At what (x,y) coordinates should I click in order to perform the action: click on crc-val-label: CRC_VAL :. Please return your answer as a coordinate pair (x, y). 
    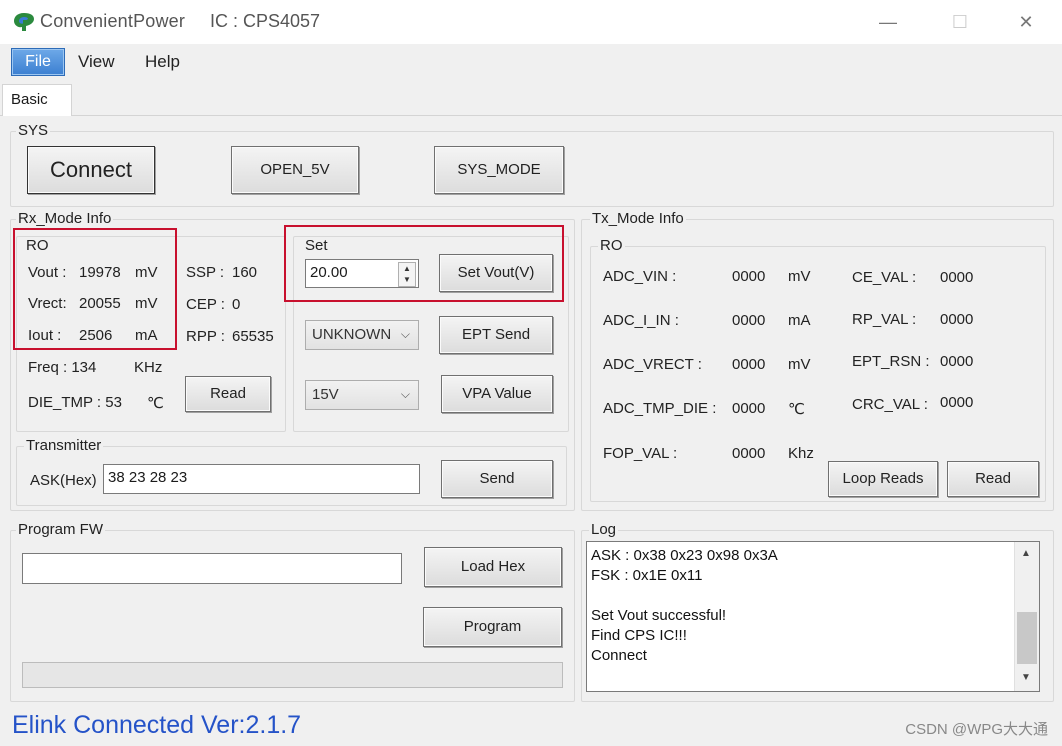
    Looking at the image, I should click on (890, 404).